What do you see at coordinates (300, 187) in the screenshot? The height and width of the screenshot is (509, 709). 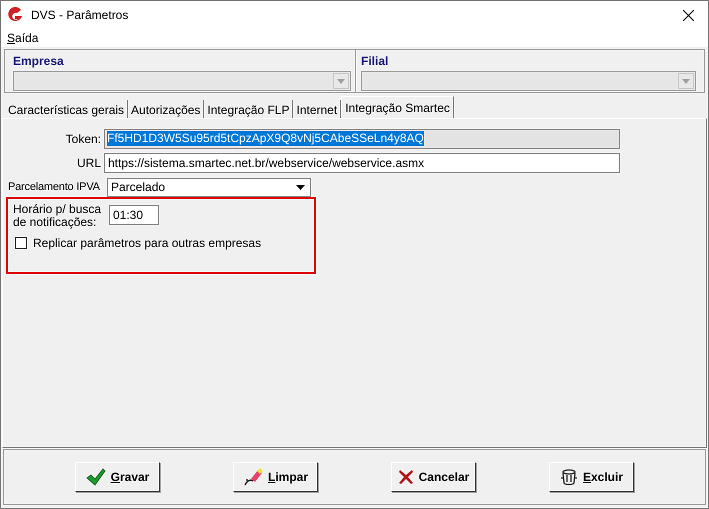 I see `dropdown-arrow-icon` at bounding box center [300, 187].